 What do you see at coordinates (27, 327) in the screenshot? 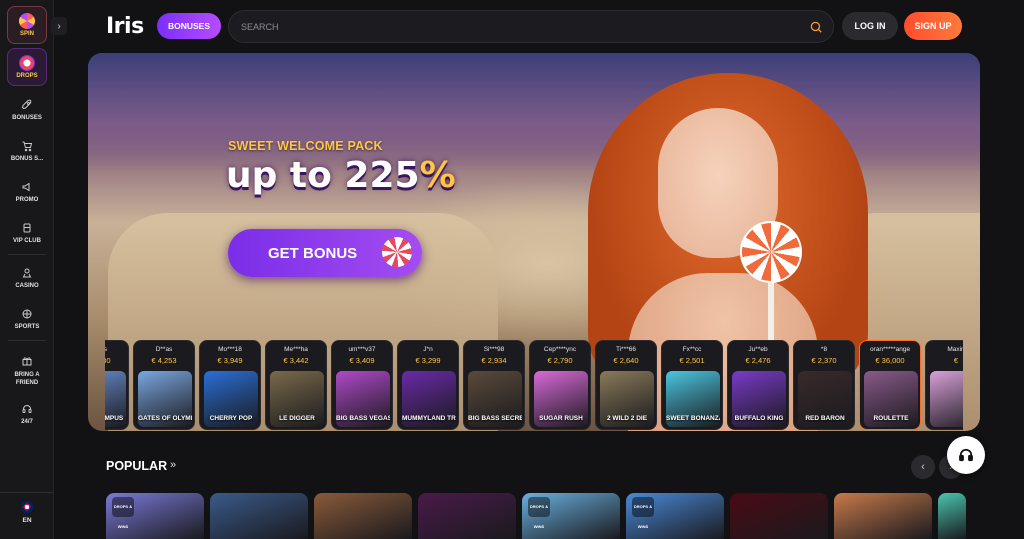
I see `sidebar-item-label: SPORTS` at bounding box center [27, 327].